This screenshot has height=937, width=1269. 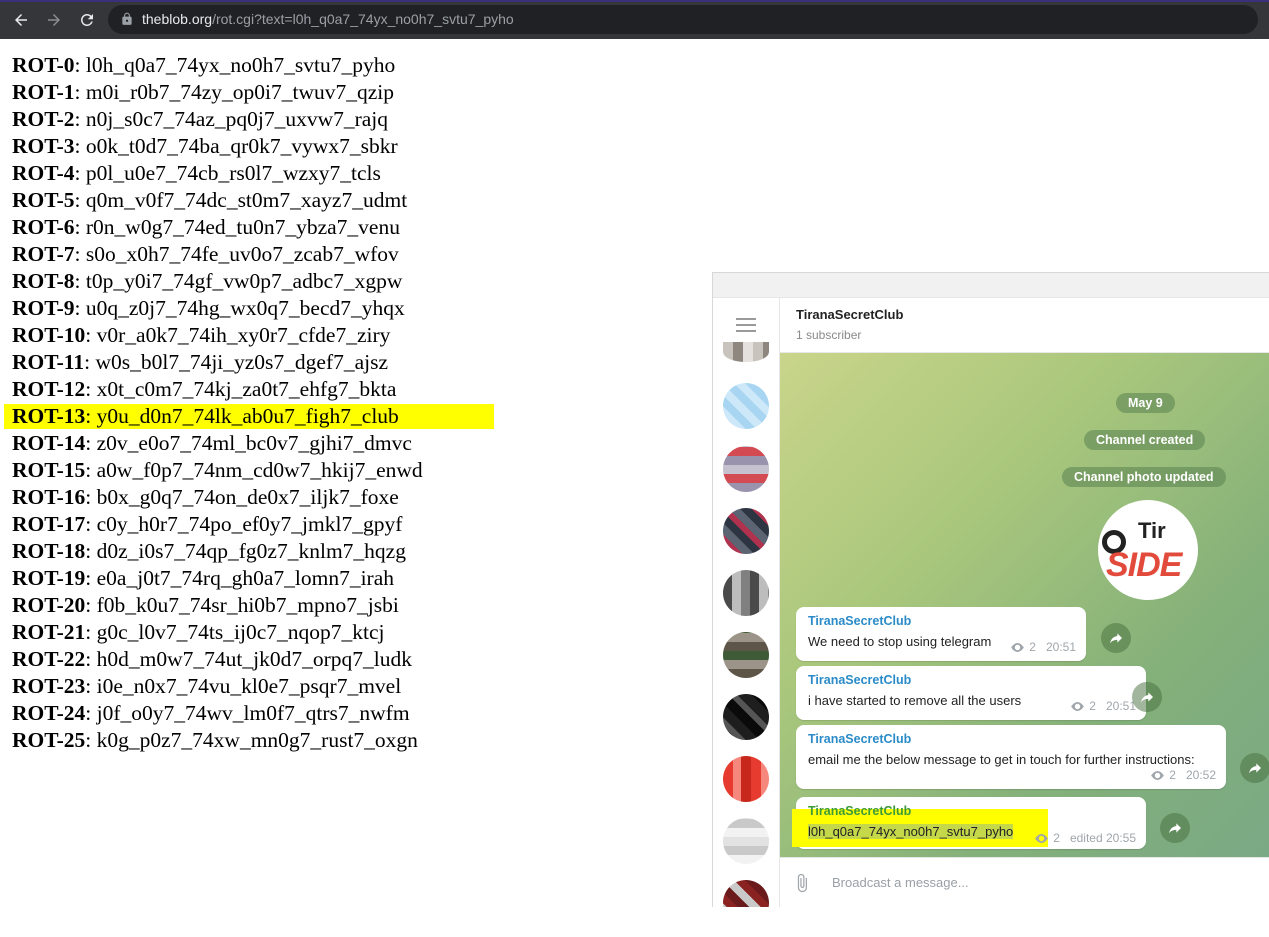 I want to click on chat-list-sidebar, so click(x=746, y=602).